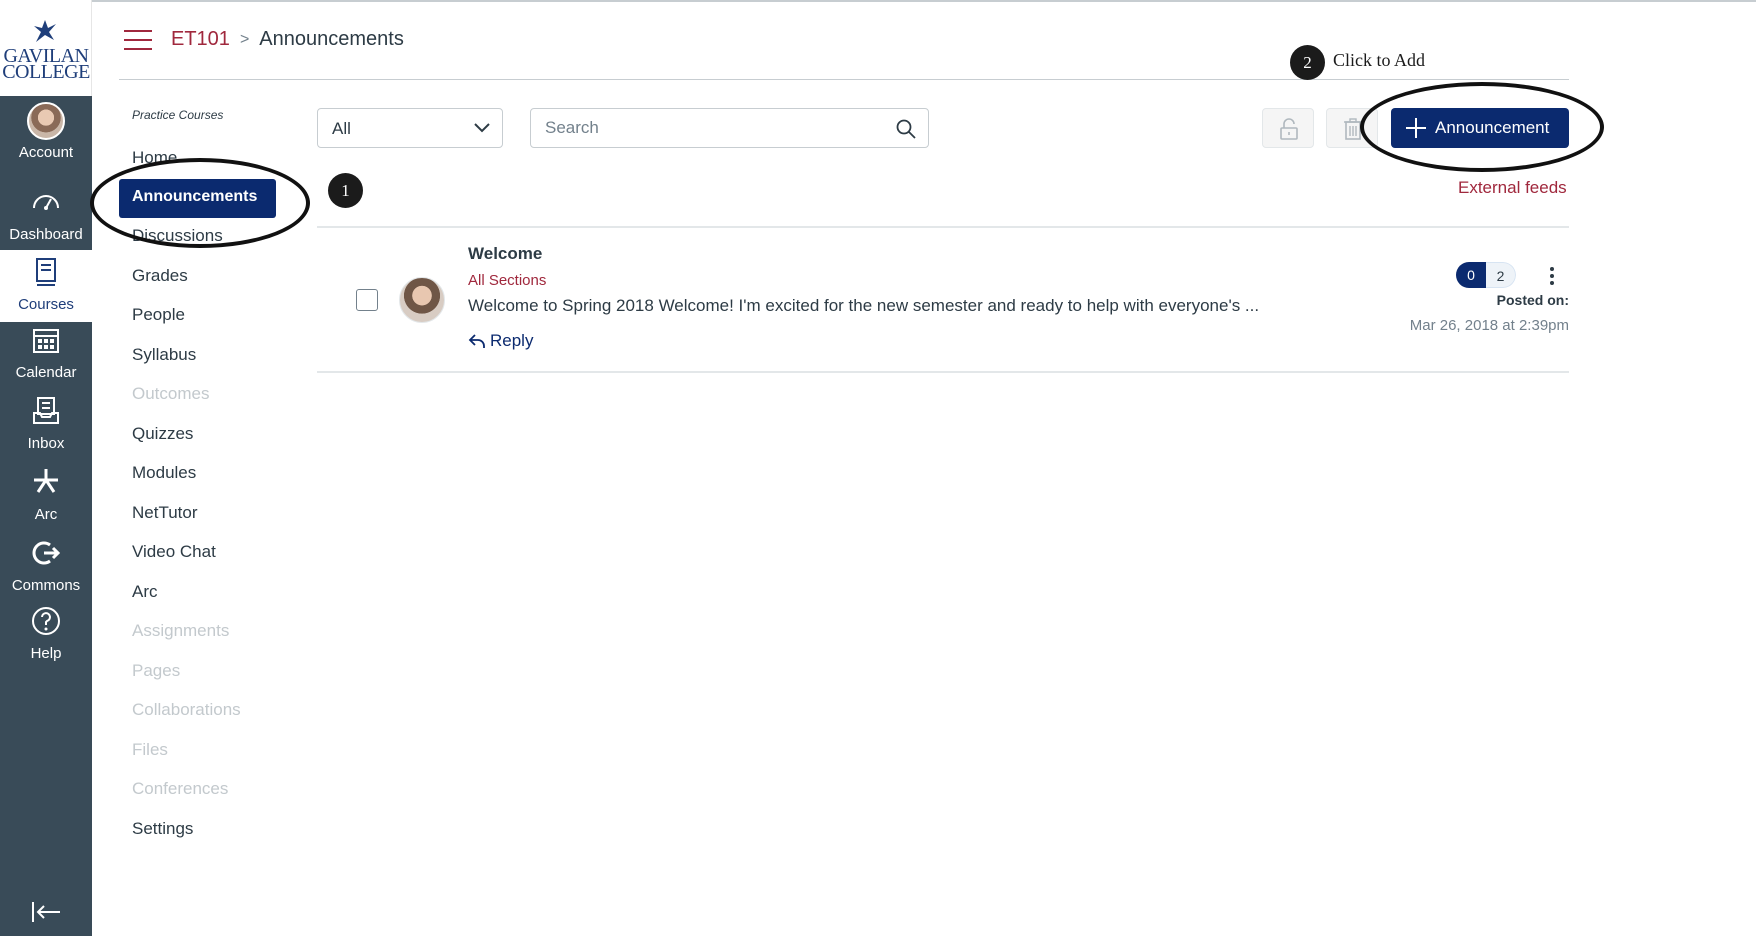 The width and height of the screenshot is (1756, 936). Describe the element at coordinates (1379, 60) in the screenshot. I see `annotation-step-2-label: Click to Add` at that location.